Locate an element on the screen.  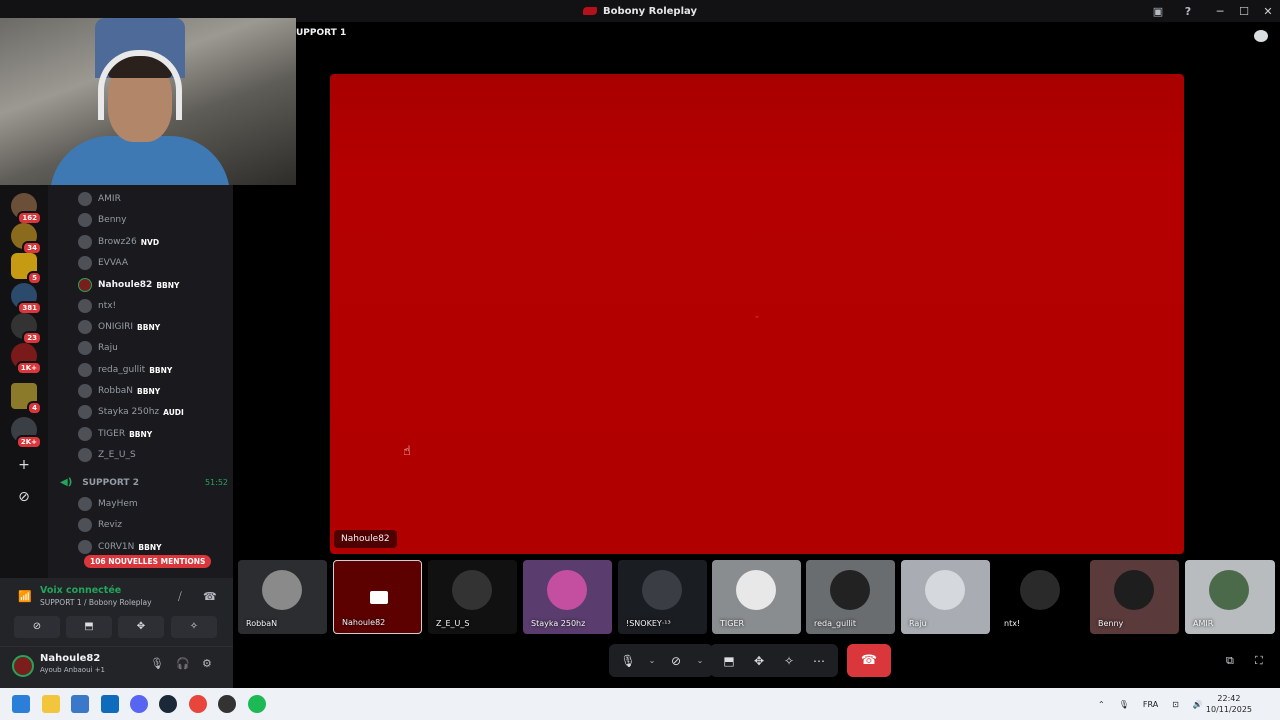
activities-icon: ✥ is located at coordinates (759, 661).